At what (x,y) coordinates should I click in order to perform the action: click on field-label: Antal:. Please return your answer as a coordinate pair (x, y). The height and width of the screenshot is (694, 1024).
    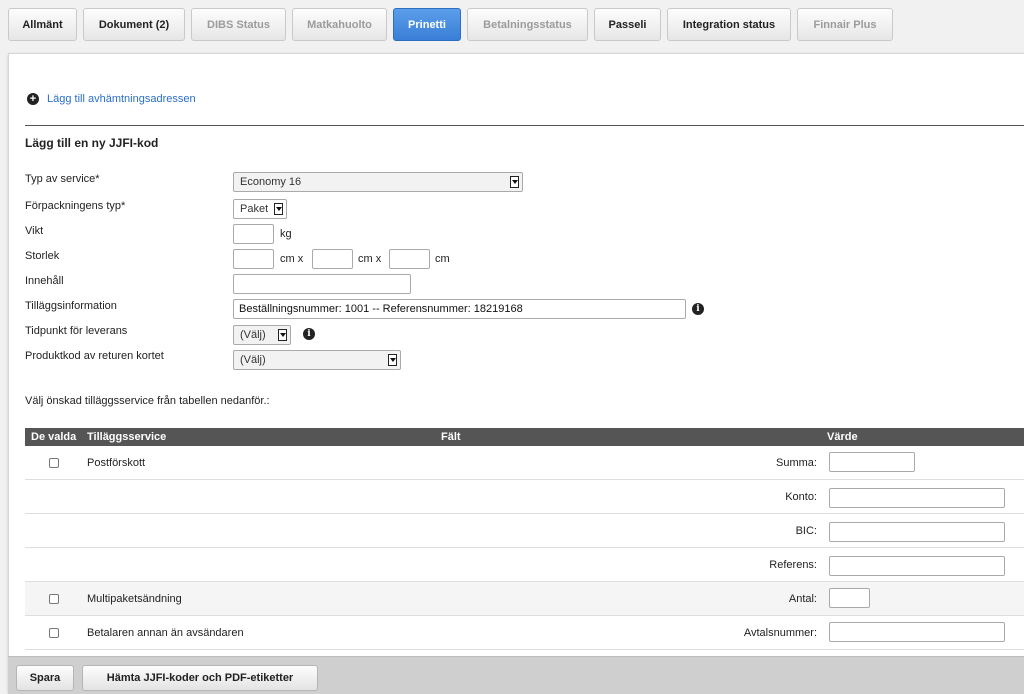
    Looking at the image, I should click on (802, 599).